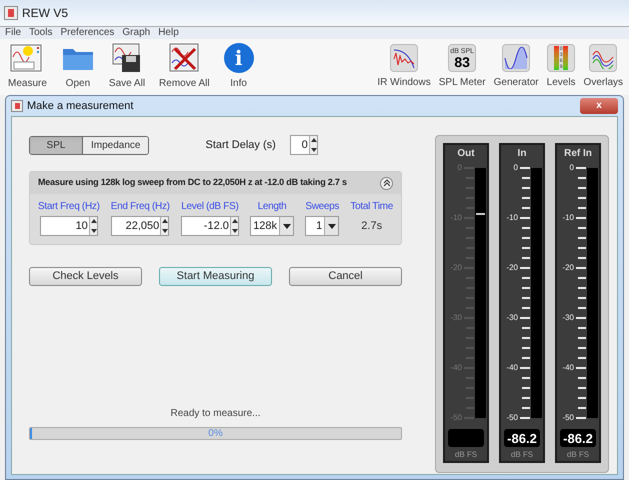 The height and width of the screenshot is (480, 629). What do you see at coordinates (304, 145) in the screenshot?
I see `start-delay-spinner: 0` at bounding box center [304, 145].